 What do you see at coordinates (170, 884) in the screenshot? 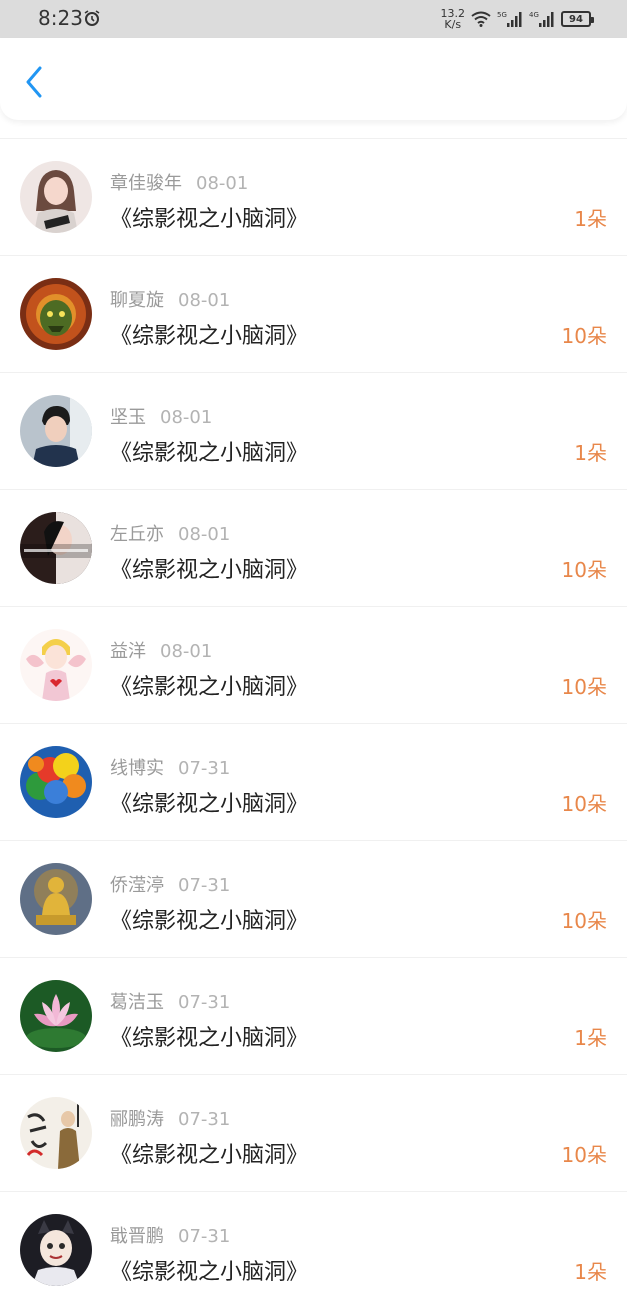
I see `item-meta: 侨滢渟 07-31` at bounding box center [170, 884].